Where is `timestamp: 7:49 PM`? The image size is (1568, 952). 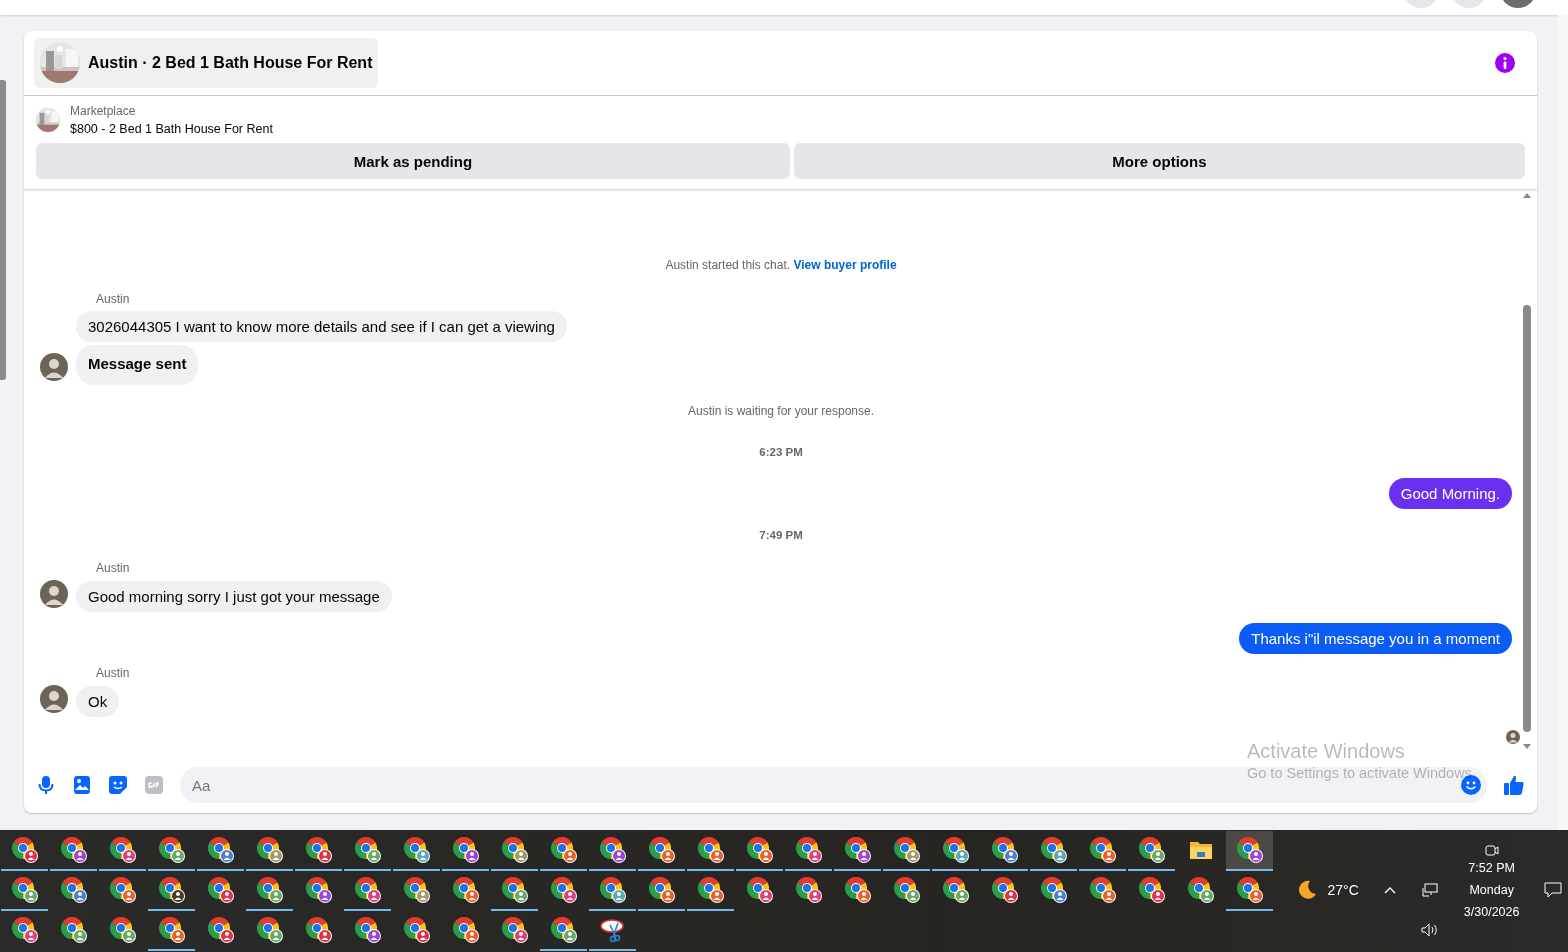 timestamp: 7:49 PM is located at coordinates (781, 535).